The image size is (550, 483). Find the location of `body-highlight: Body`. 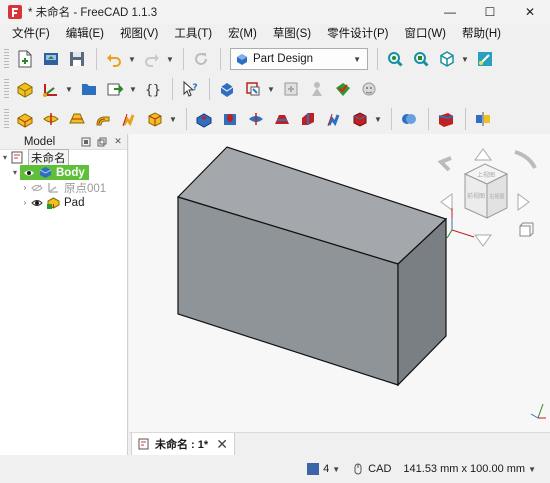

body-highlight: Body is located at coordinates (54, 172).